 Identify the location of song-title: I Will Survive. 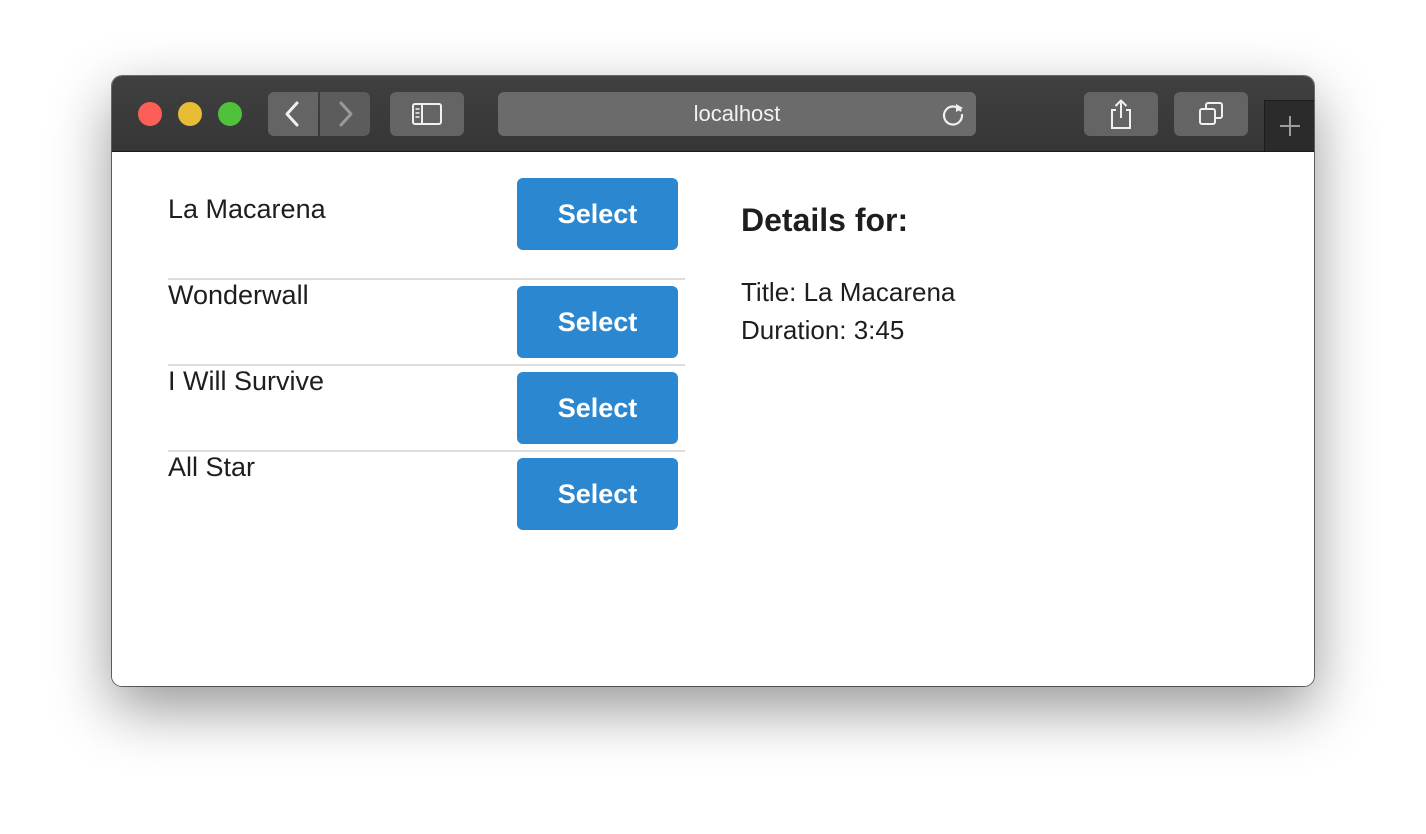
(246, 381).